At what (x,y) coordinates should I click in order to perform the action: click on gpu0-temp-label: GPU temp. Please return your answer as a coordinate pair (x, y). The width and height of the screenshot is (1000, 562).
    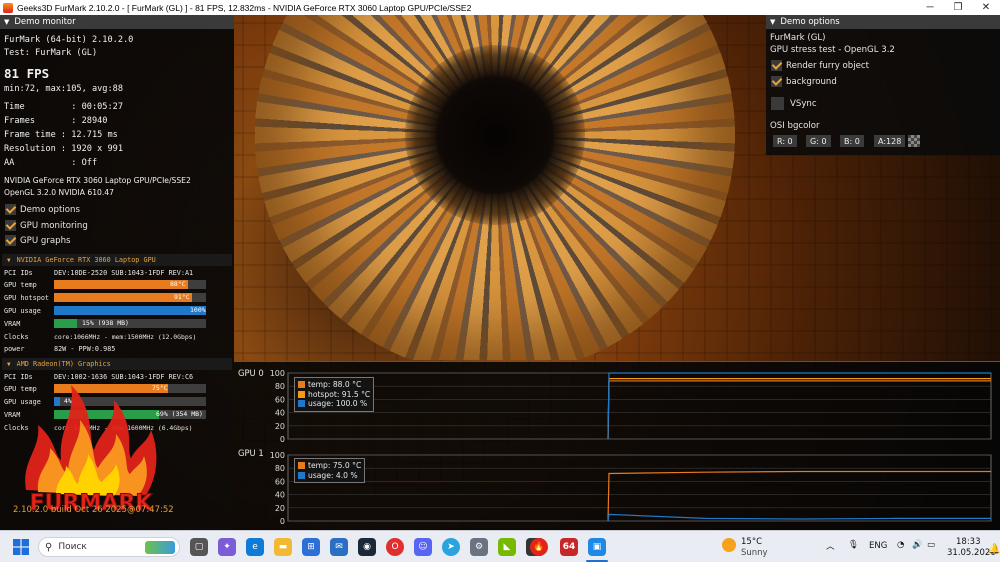
    Looking at the image, I should click on (20, 285).